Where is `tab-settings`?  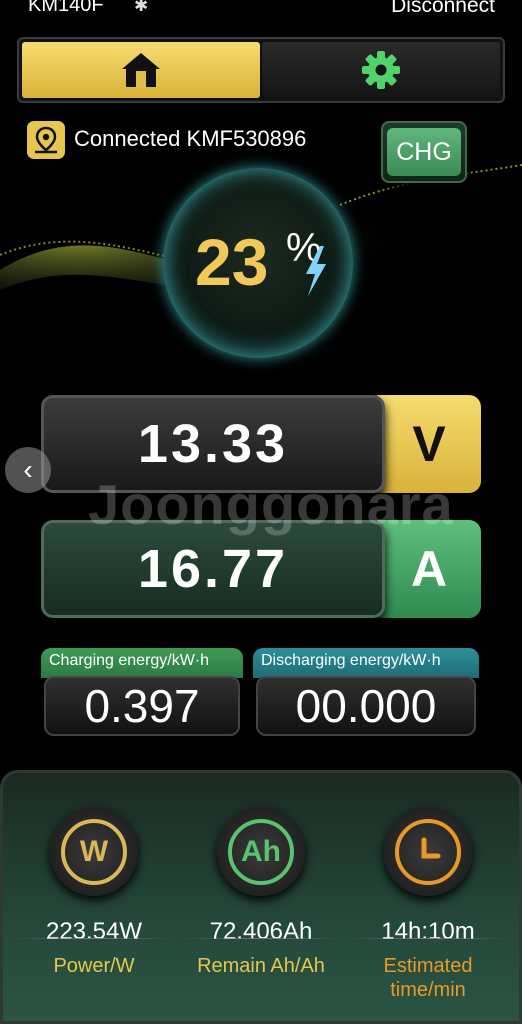 tab-settings is located at coordinates (381, 70).